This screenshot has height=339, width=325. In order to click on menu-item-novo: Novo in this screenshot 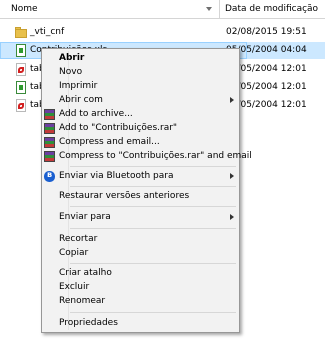, I will do `click(140, 73)`.